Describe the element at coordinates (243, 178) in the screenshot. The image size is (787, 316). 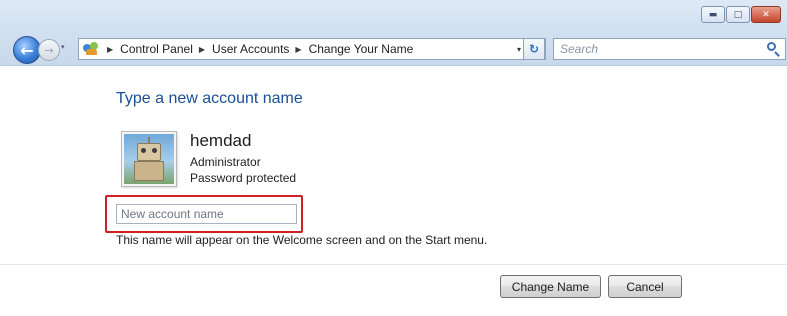
I see `user-password-status: Password protected` at that location.